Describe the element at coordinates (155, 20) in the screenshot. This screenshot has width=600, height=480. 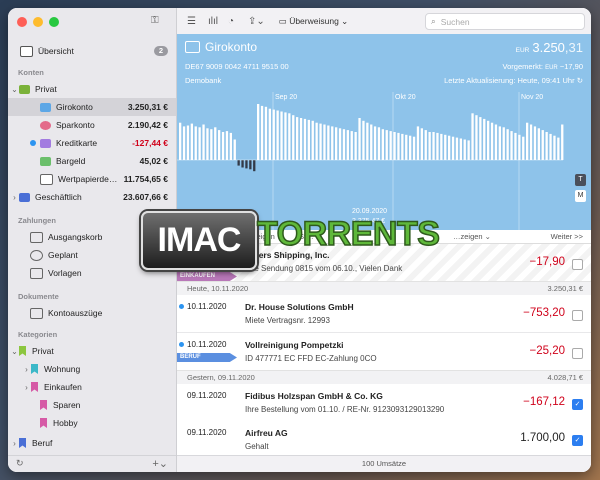
I see `key-icon: ⚿` at that location.